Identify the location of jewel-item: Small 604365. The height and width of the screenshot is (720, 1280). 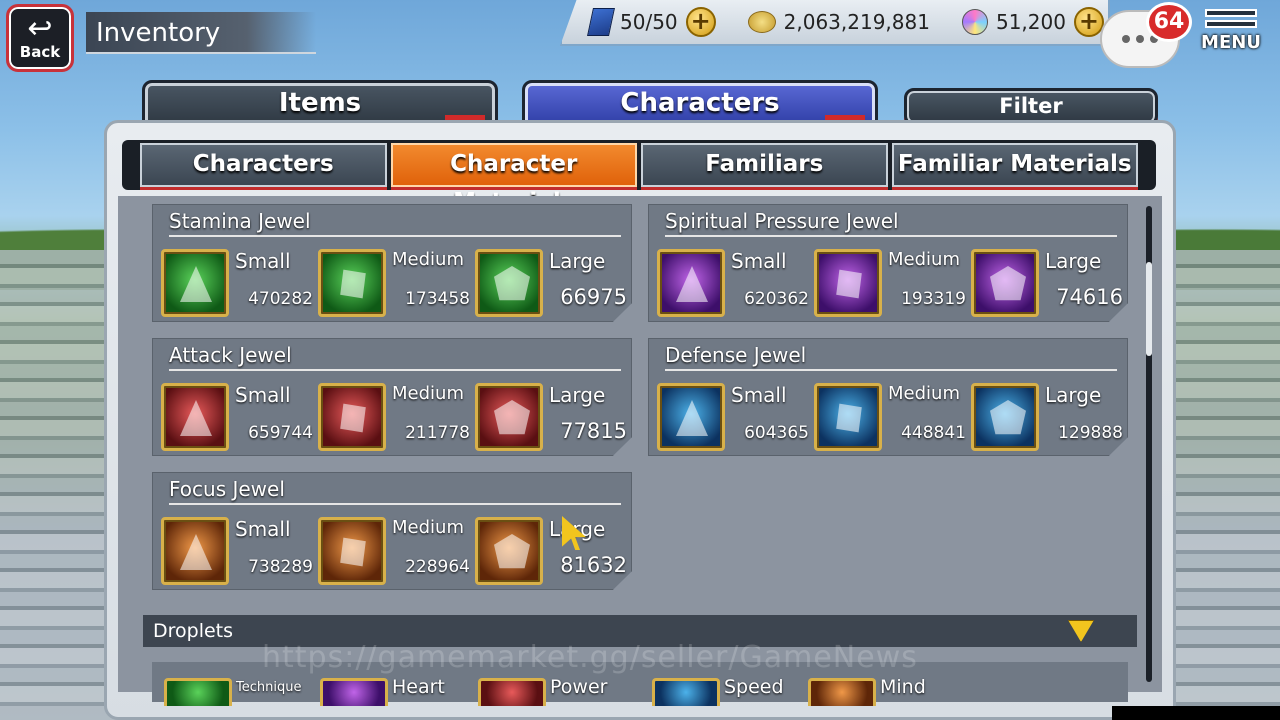
(735, 418).